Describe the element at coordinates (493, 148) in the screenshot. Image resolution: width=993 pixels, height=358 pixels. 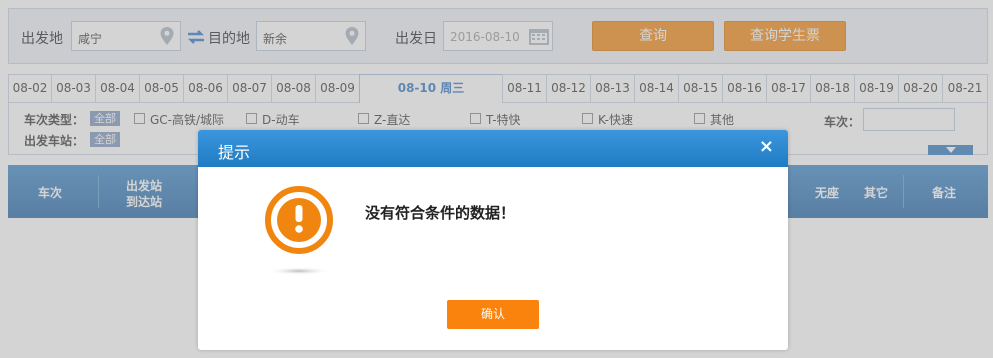
I see `dialog-header: 提示 ×` at that location.